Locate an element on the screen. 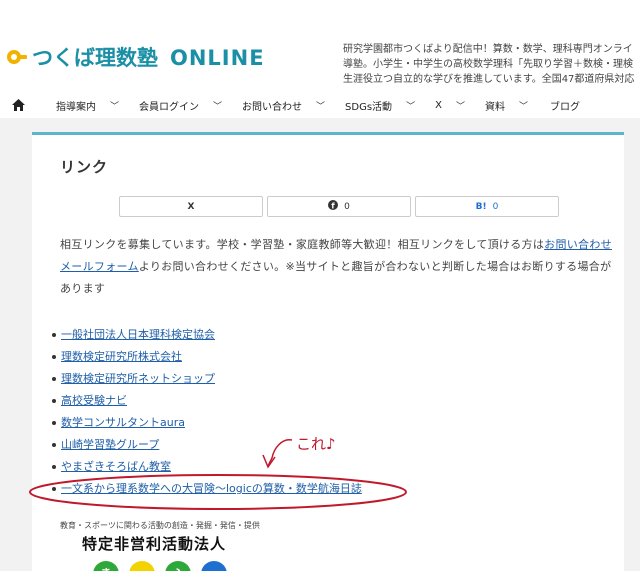 Image resolution: width=640 pixels, height=571 pixels. nav-item-label: ブログ is located at coordinates (564, 107).